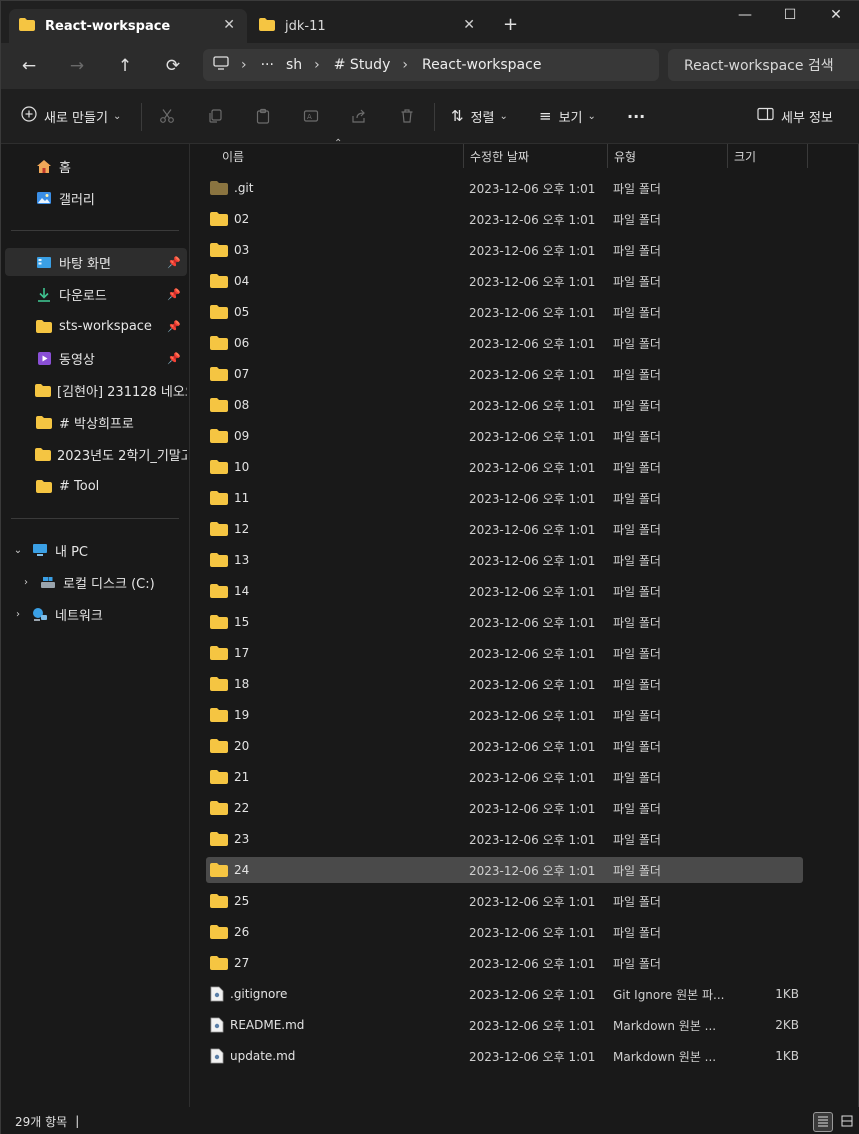 Image resolution: width=859 pixels, height=1134 pixels. What do you see at coordinates (836, 15) in the screenshot?
I see `close-window-button: ✕` at bounding box center [836, 15].